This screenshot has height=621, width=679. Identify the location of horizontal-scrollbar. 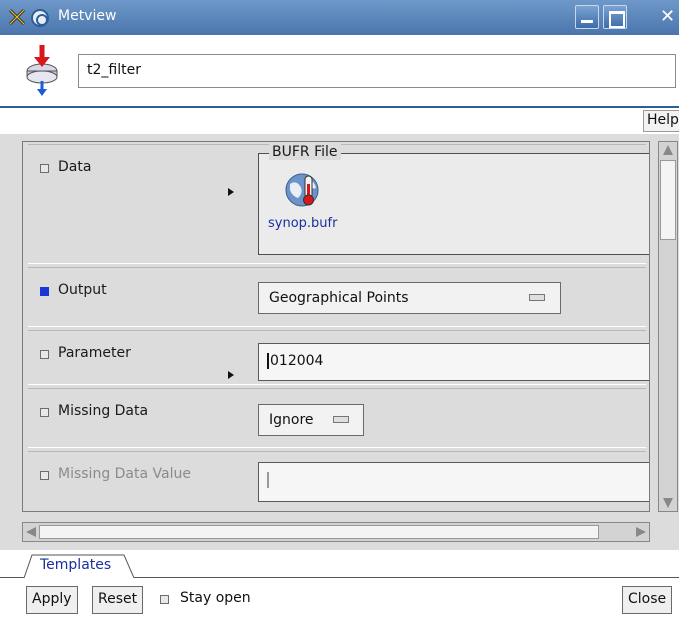
(336, 532).